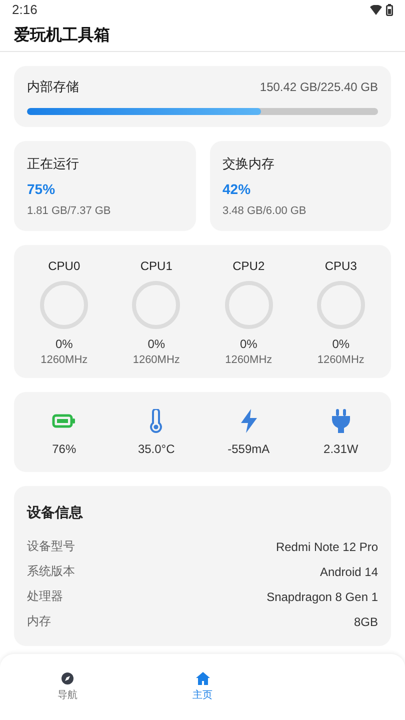 The height and width of the screenshot is (720, 405). What do you see at coordinates (237, 189) in the screenshot?
I see `memory-percent: 42%` at bounding box center [237, 189].